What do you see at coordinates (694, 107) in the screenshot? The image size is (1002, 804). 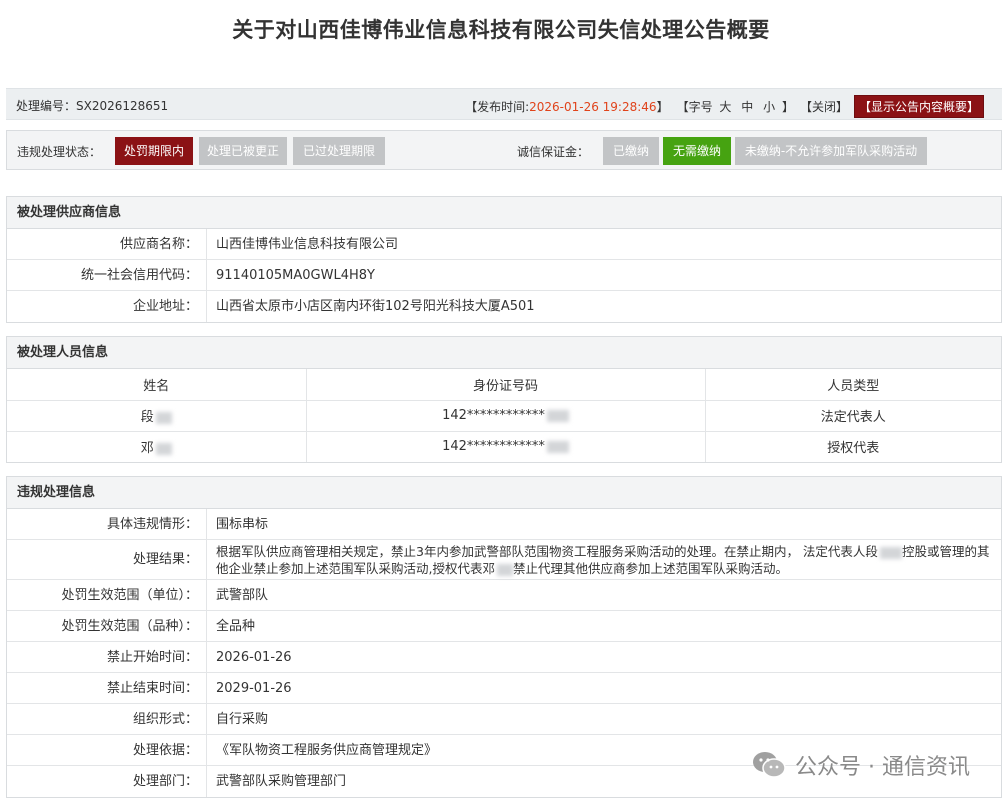 I see `font-size-label: 【字号` at bounding box center [694, 107].